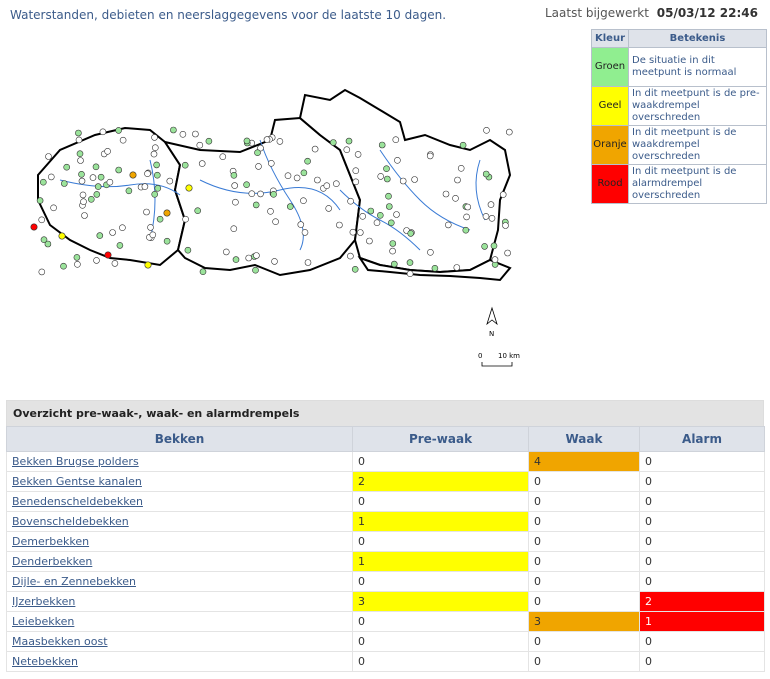 The width and height of the screenshot is (770, 679). What do you see at coordinates (584, 439) in the screenshot?
I see `col-header-waak: Waak` at bounding box center [584, 439].